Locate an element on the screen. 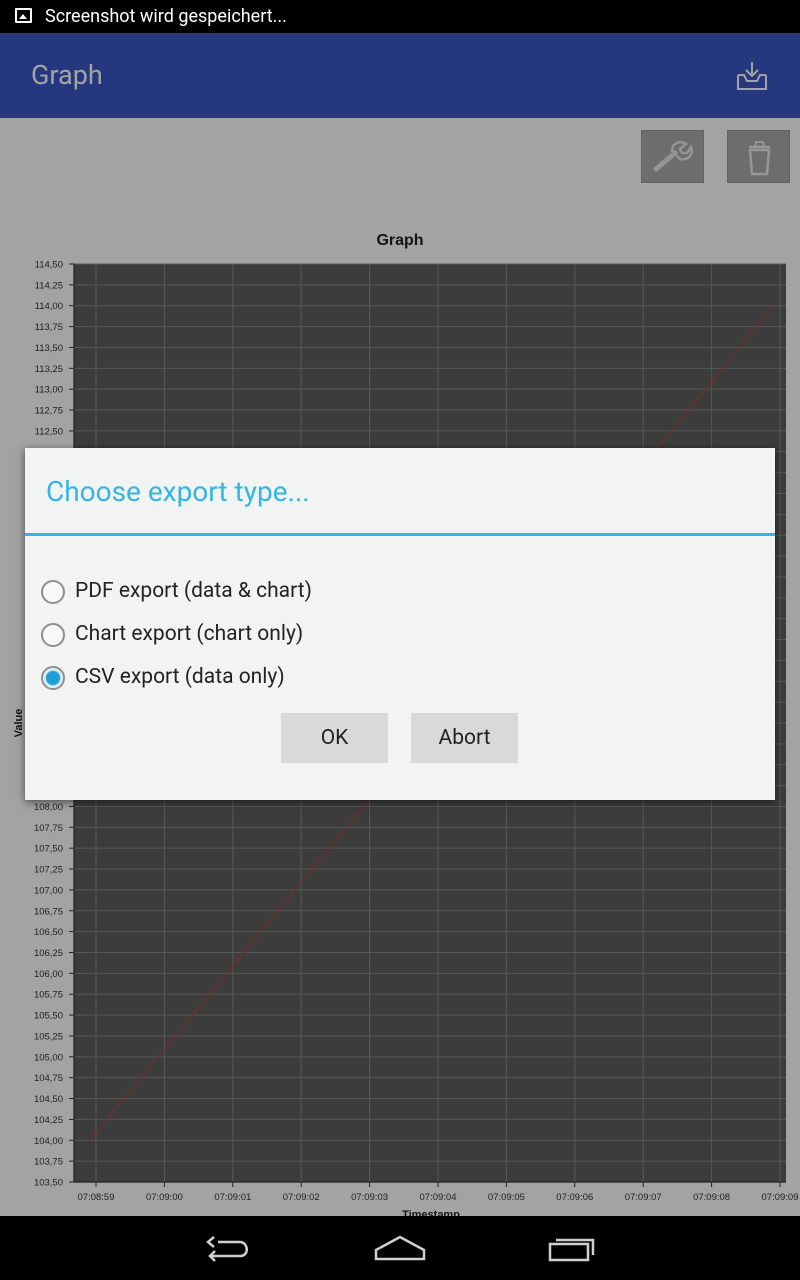  option-label: Chart export (chart only) is located at coordinates (189, 634).